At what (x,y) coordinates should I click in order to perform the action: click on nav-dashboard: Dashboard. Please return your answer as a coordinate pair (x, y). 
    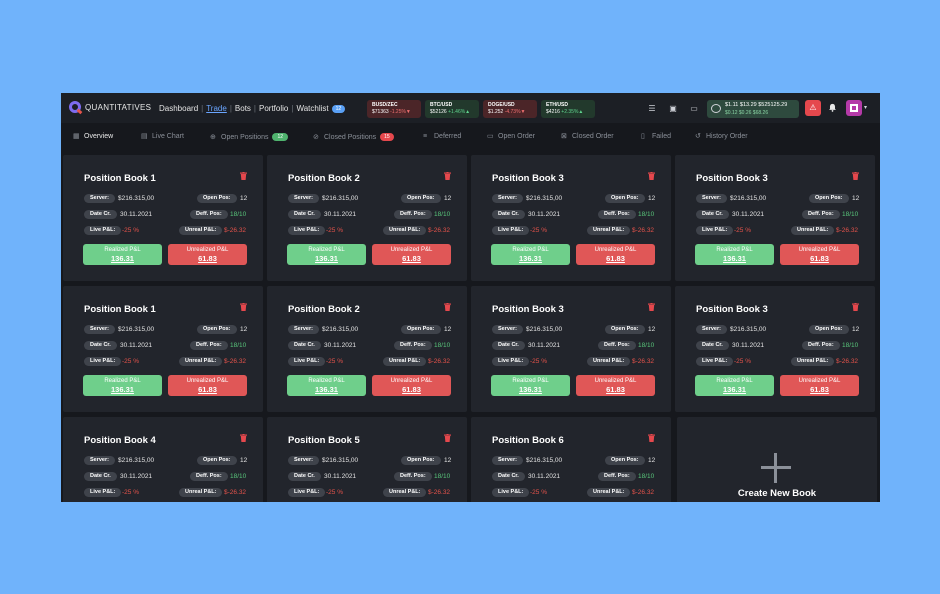
    Looking at the image, I should click on (178, 108).